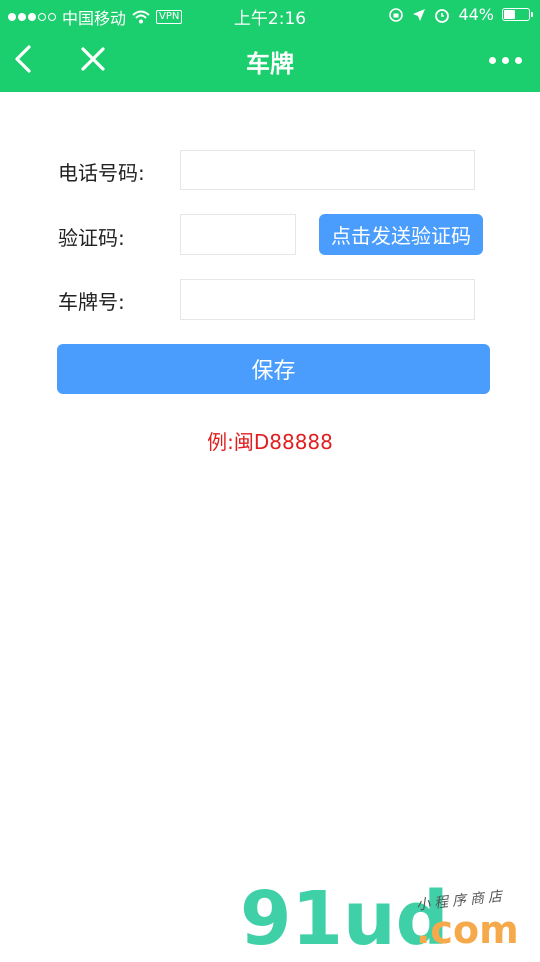 The width and height of the screenshot is (540, 962). What do you see at coordinates (517, 14) in the screenshot?
I see `battery-icon` at bounding box center [517, 14].